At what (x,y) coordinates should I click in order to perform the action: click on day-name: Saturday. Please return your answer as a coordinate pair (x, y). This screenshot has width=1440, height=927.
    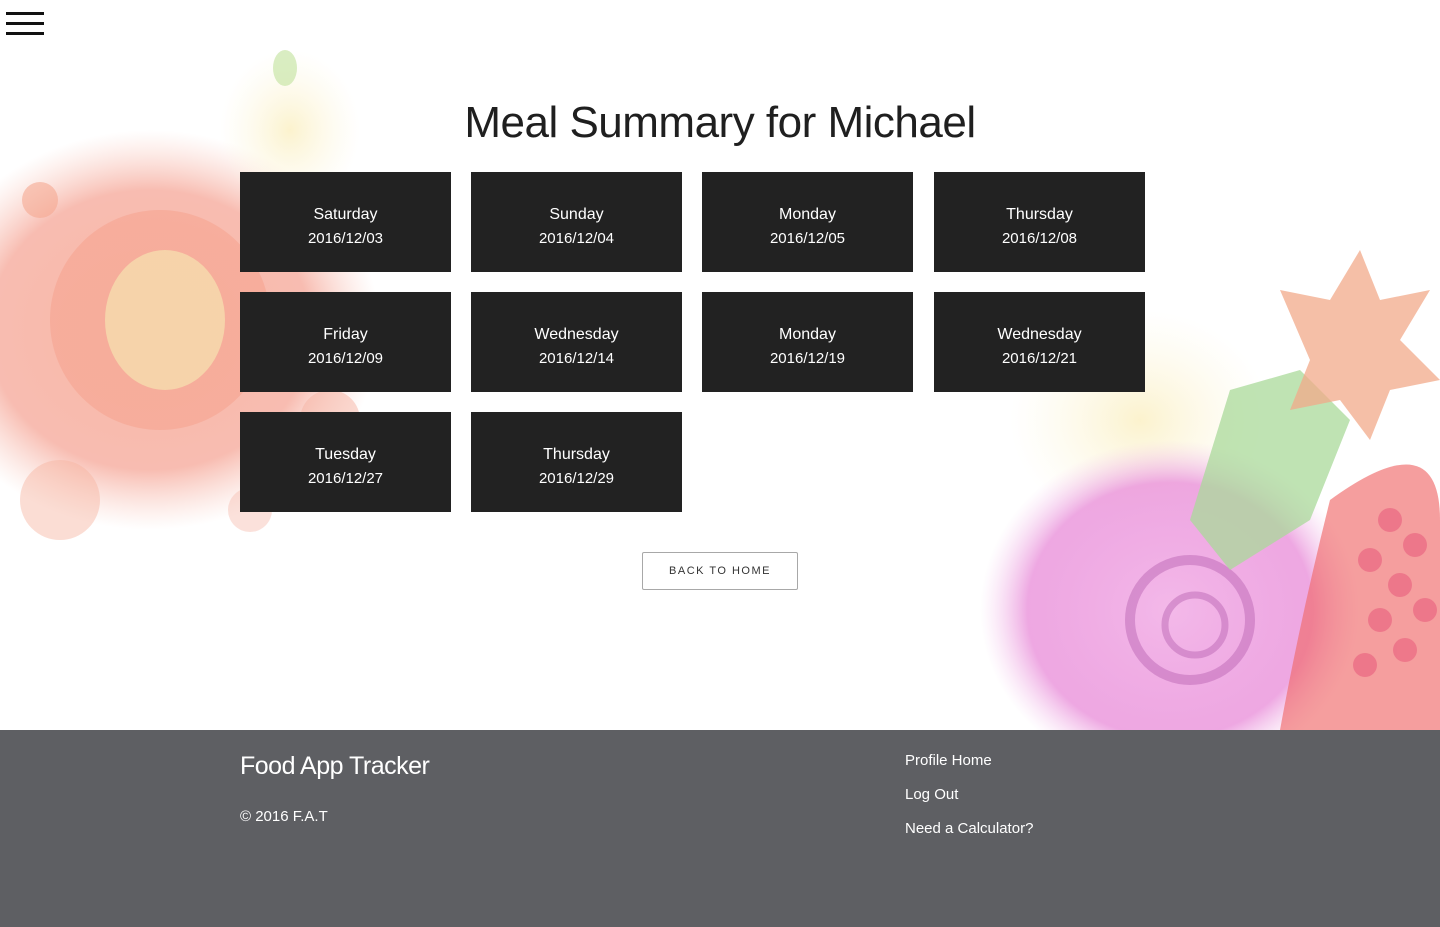
    Looking at the image, I should click on (345, 214).